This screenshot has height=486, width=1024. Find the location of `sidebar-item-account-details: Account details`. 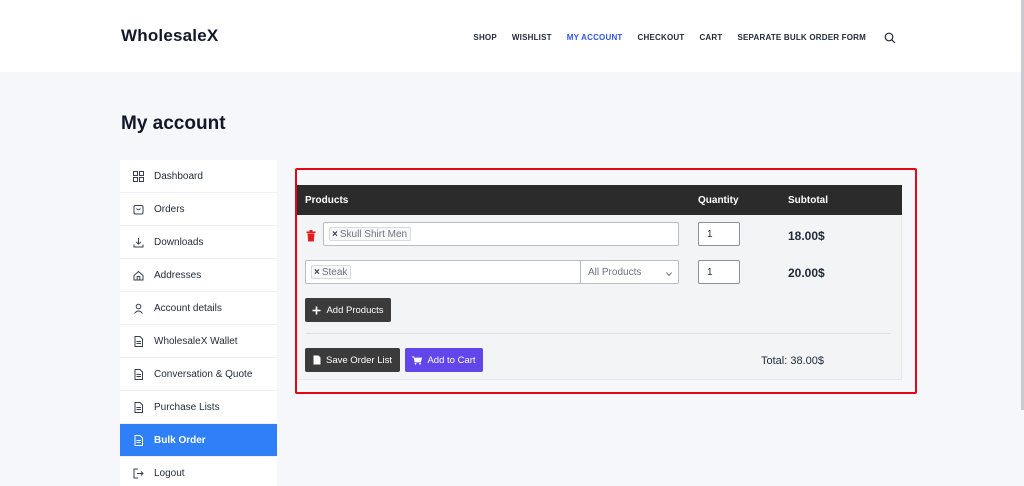

sidebar-item-account-details: Account details is located at coordinates (198, 308).